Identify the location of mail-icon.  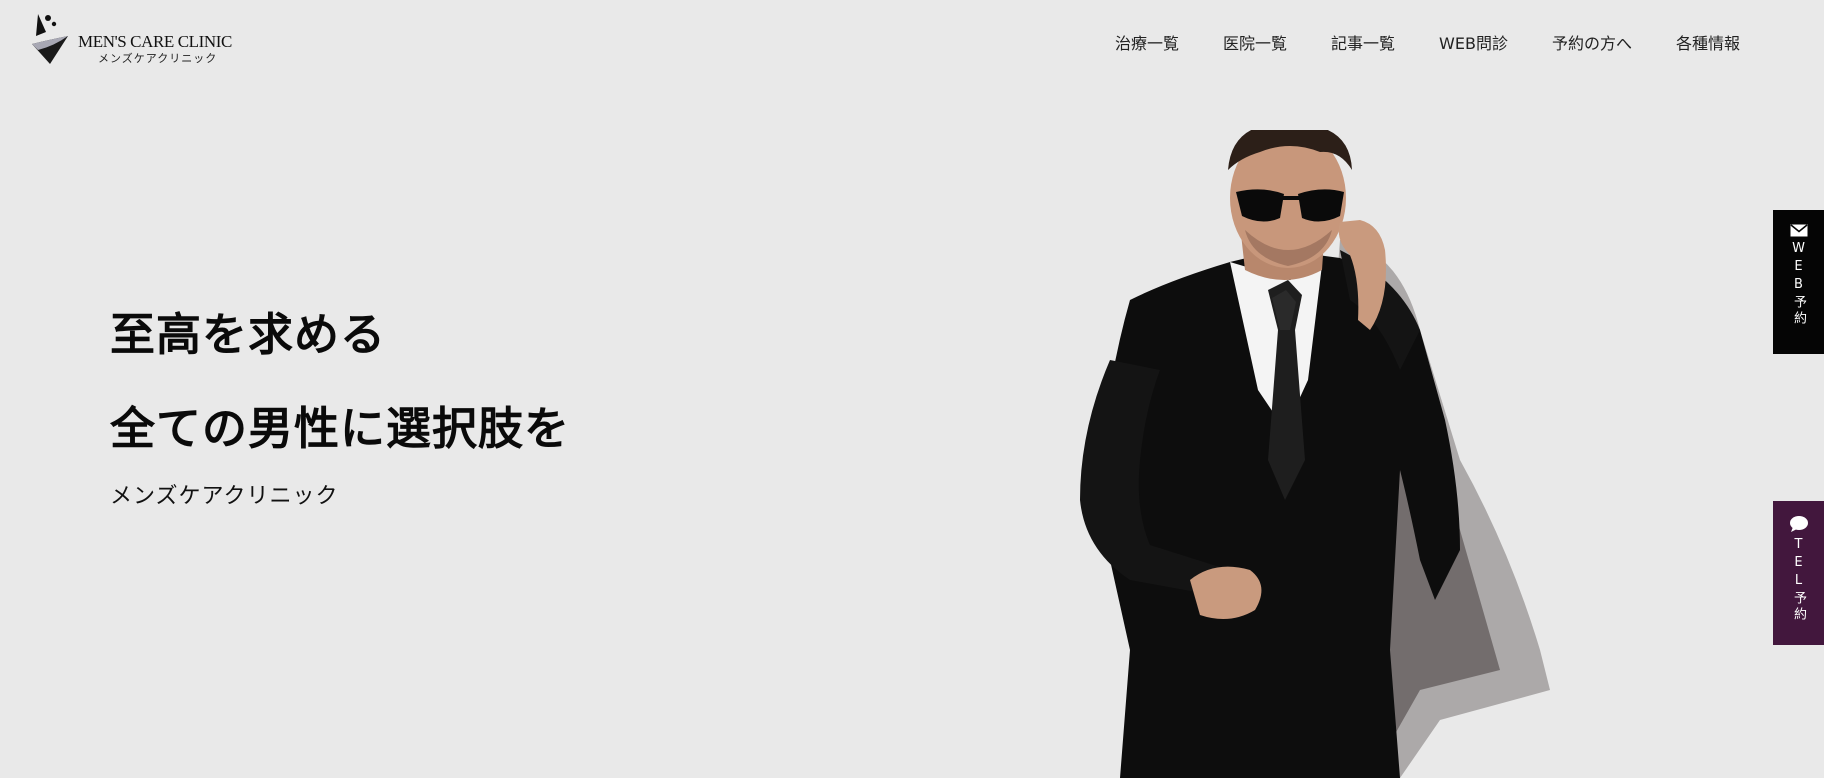
(1798, 230).